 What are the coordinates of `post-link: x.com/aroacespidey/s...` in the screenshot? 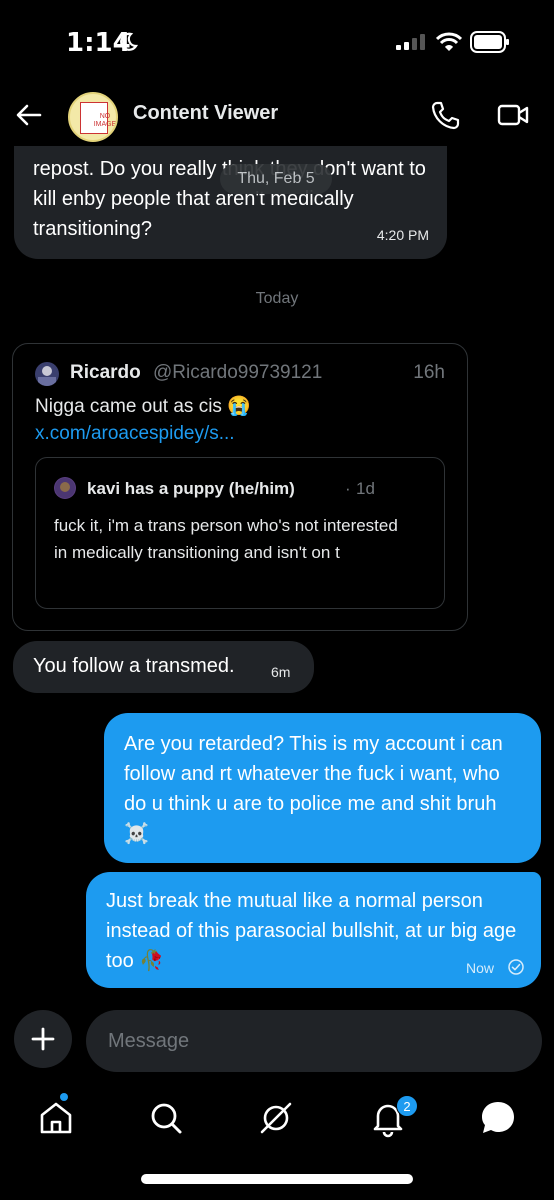 It's located at (135, 433).